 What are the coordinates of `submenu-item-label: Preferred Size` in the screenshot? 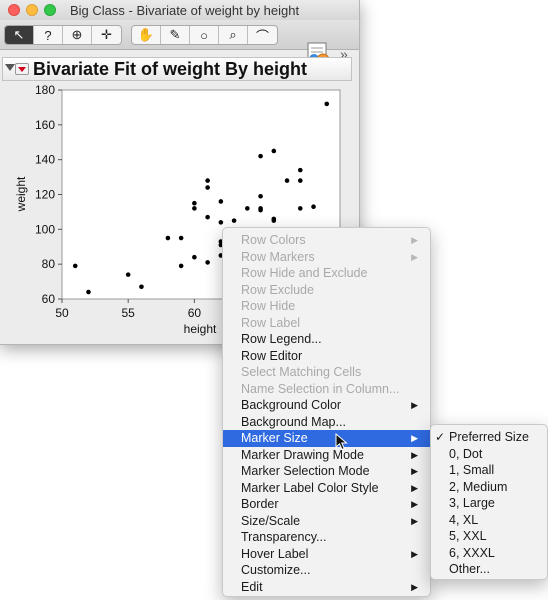 It's located at (489, 437).